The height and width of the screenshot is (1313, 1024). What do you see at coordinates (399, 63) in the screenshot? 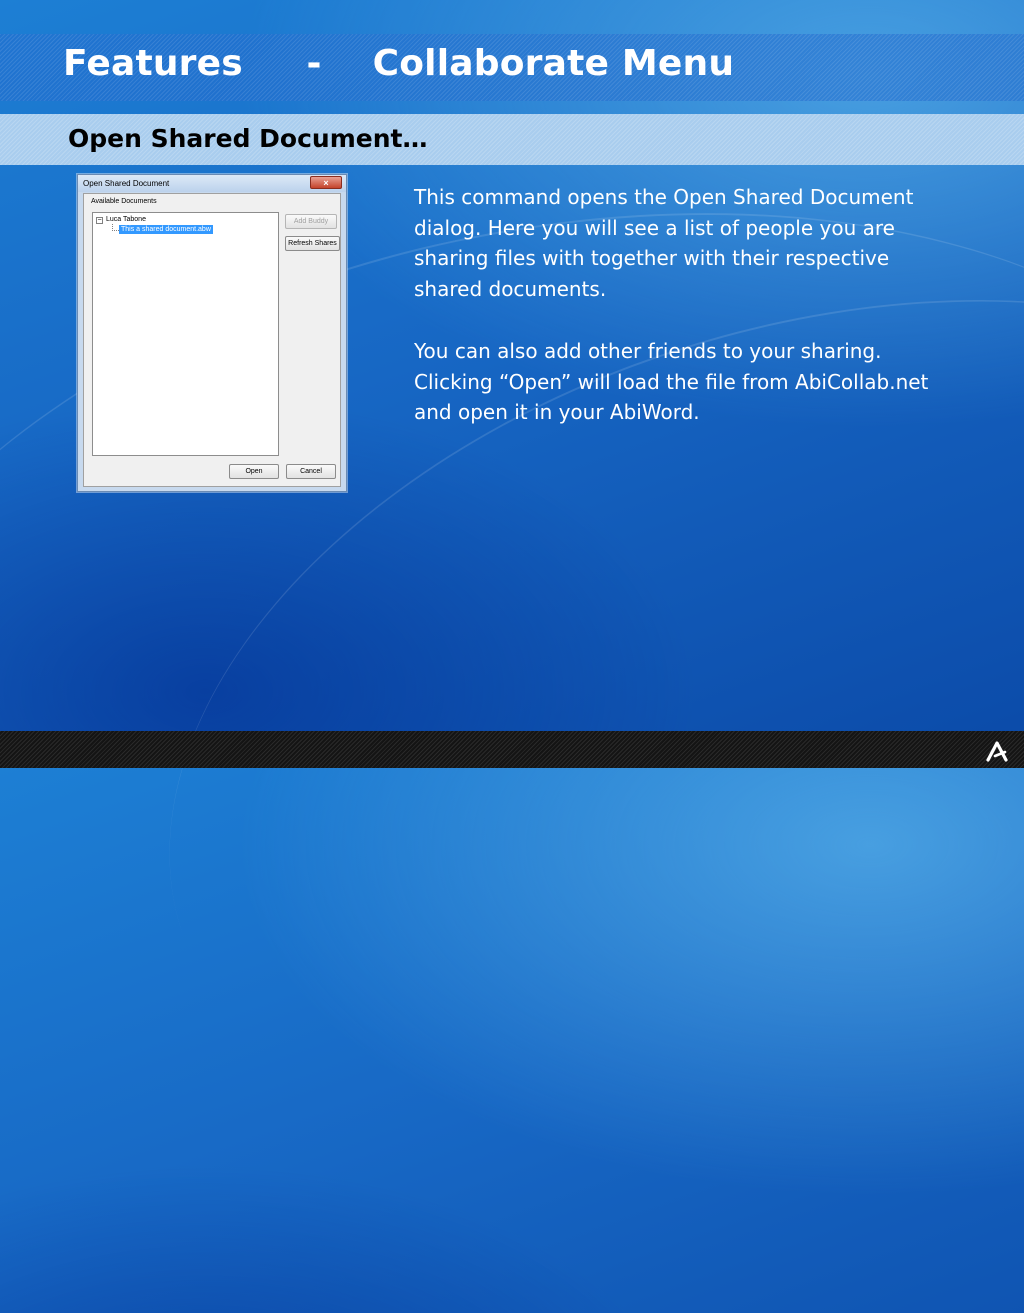
I see `page-title: Features - Collaborate Menu` at bounding box center [399, 63].